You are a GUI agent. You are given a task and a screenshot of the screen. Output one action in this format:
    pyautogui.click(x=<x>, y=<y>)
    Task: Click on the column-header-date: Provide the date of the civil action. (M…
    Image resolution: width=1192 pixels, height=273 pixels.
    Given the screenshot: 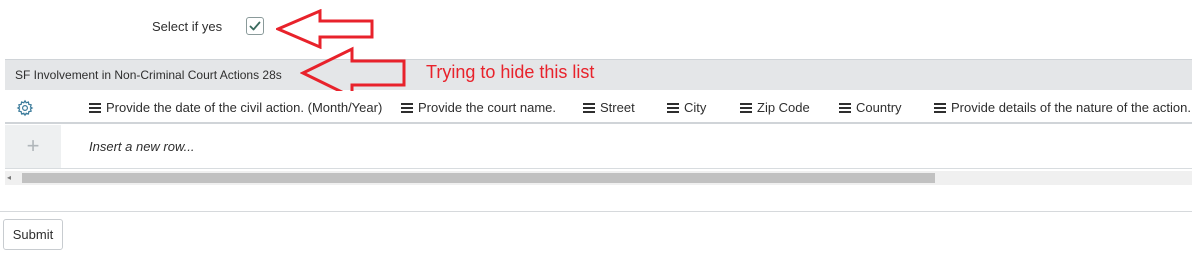 What is the action you would take?
    pyautogui.click(x=235, y=107)
    